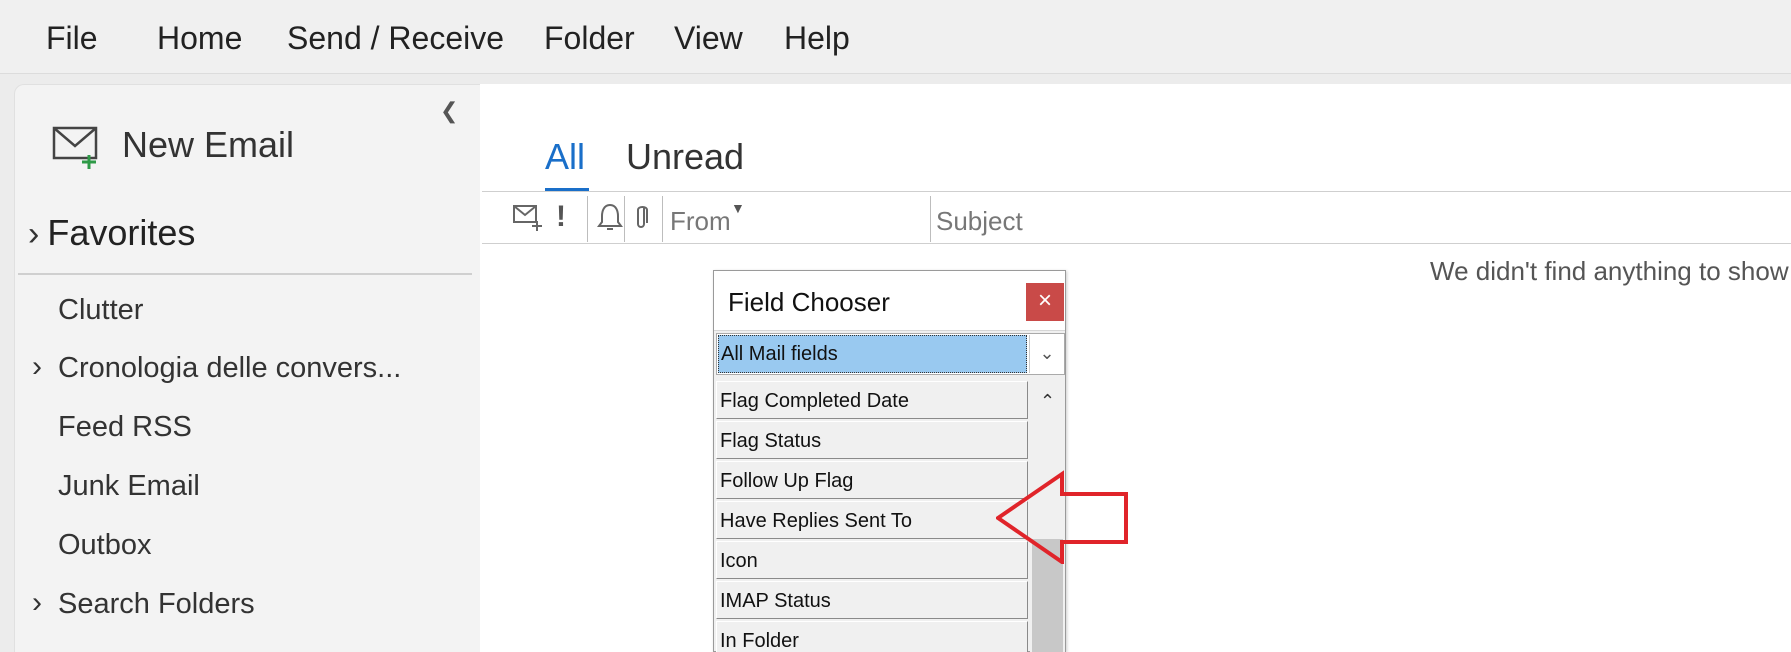 Image resolution: width=1791 pixels, height=652 pixels. I want to click on collapse-pane-icon: ❮, so click(449, 111).